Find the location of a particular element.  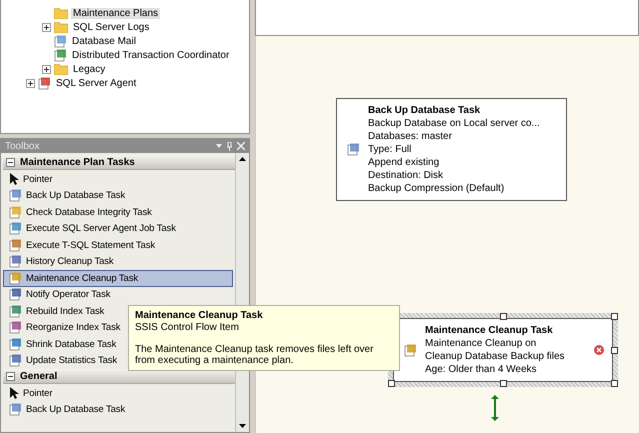

tree-item: Maintenance Plans is located at coordinates (115, 13).